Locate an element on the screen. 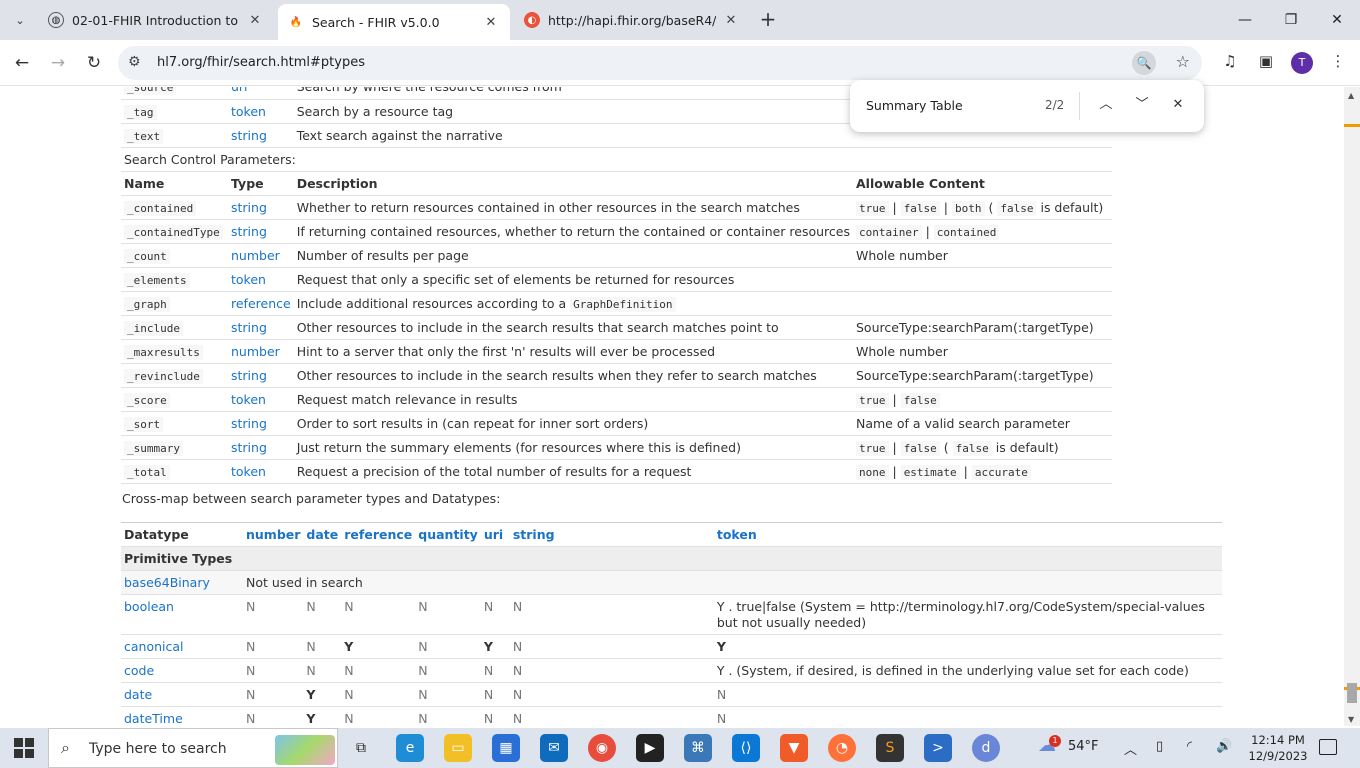 The height and width of the screenshot is (768, 1360). col-header-link: token is located at coordinates (967, 534).